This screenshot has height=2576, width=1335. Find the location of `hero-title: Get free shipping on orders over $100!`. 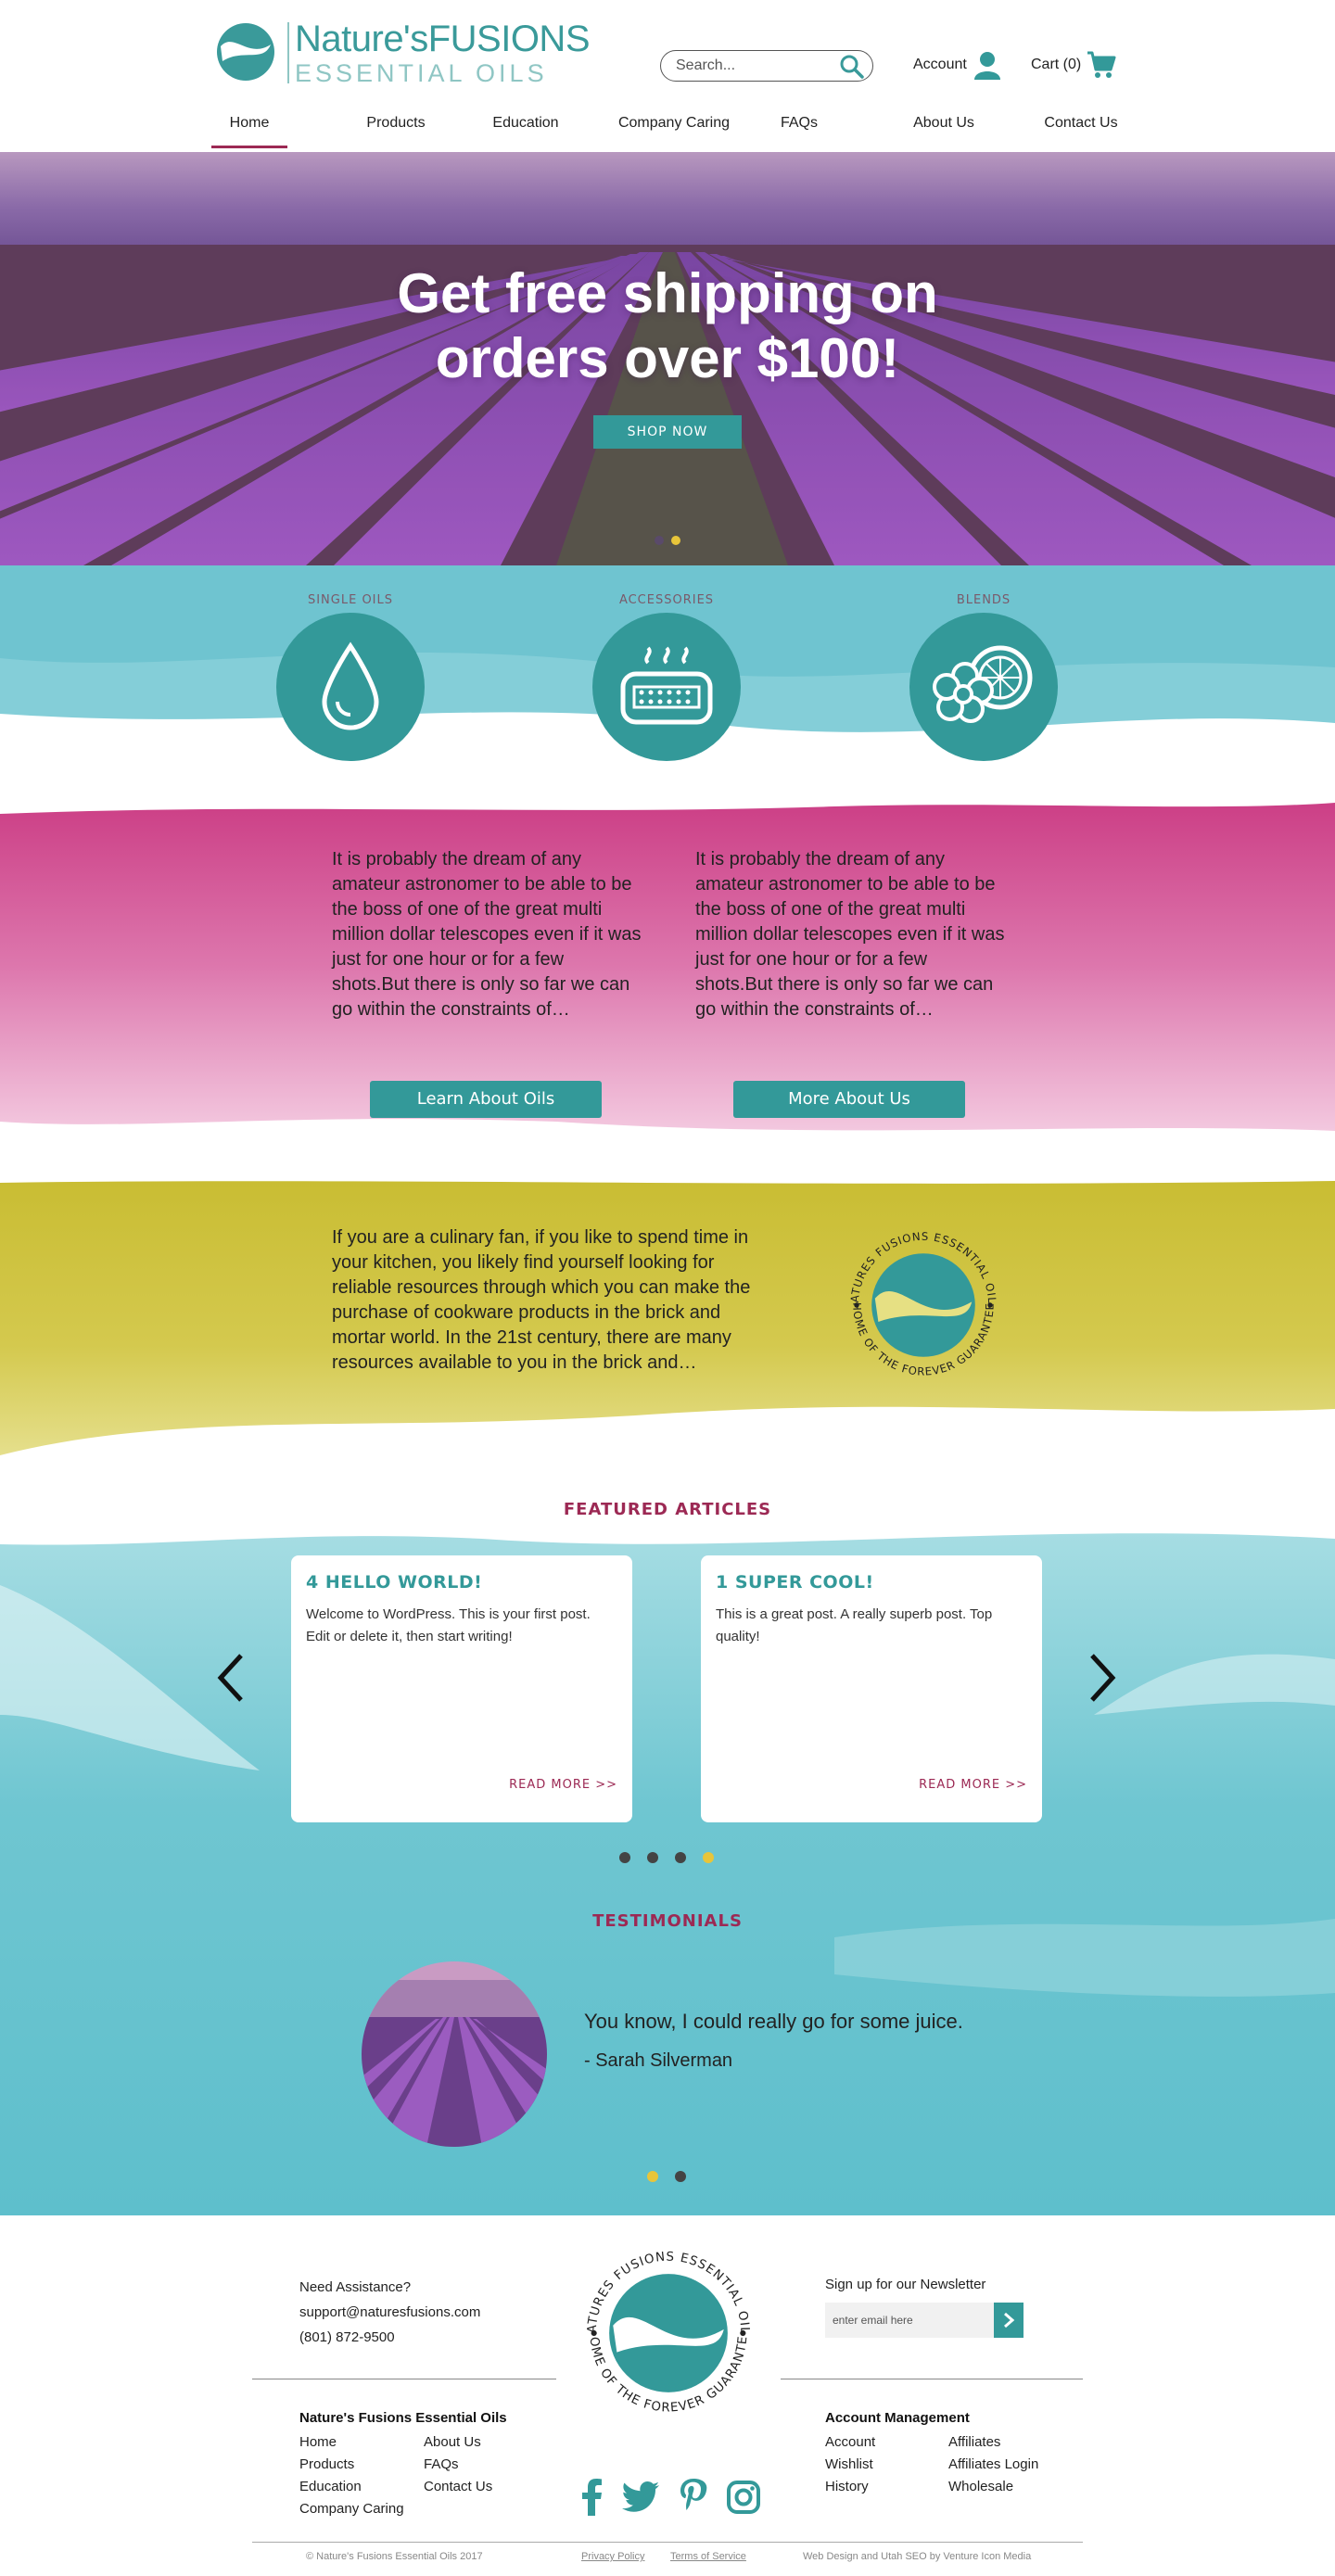

hero-title: Get free shipping on orders over $100! is located at coordinates (667, 325).